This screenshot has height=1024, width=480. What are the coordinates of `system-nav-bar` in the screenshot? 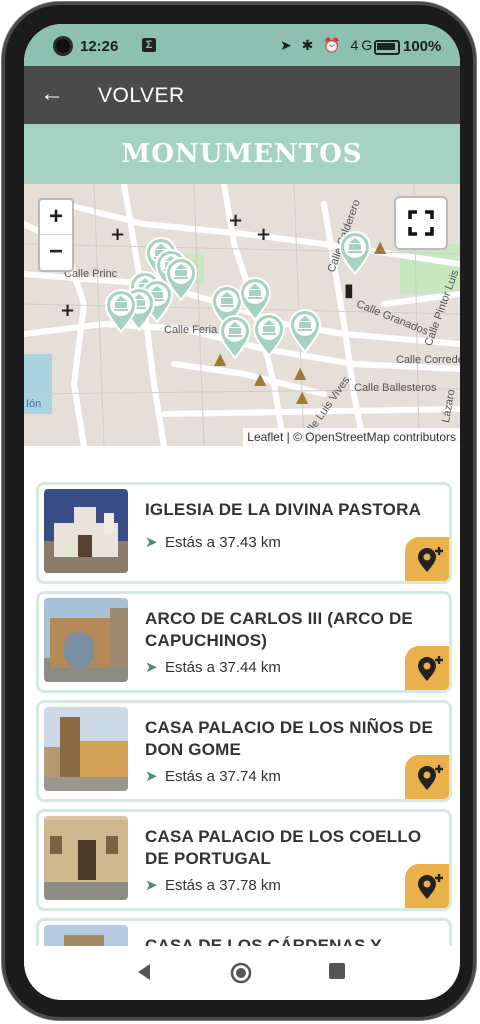 It's located at (242, 973).